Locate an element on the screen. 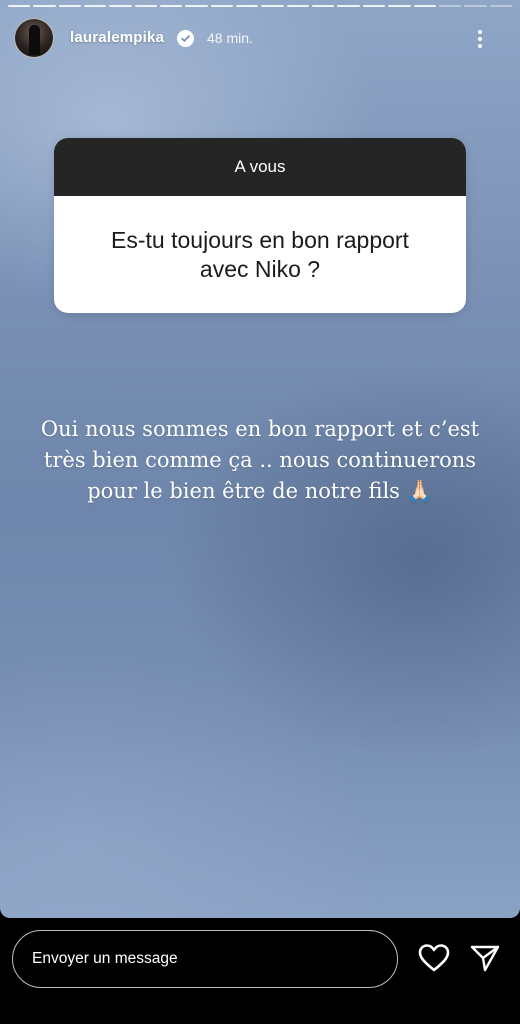 This screenshot has width=520, height=1024. story-progress-bar is located at coordinates (260, 6).